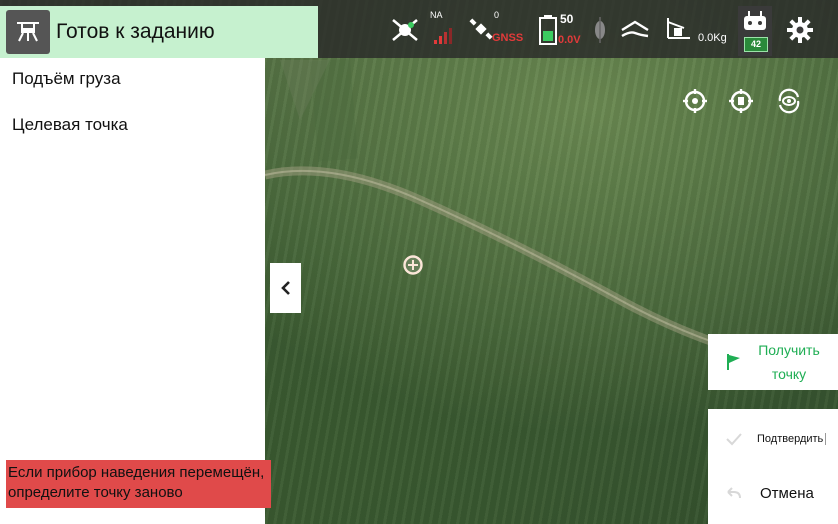  What do you see at coordinates (66, 79) in the screenshot?
I see `menu-item-cargo-lift: Подъём груза` at bounding box center [66, 79].